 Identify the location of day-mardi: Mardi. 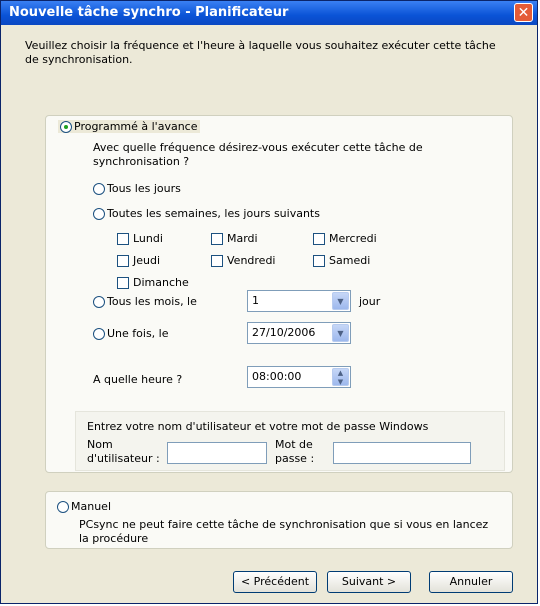
(234, 238).